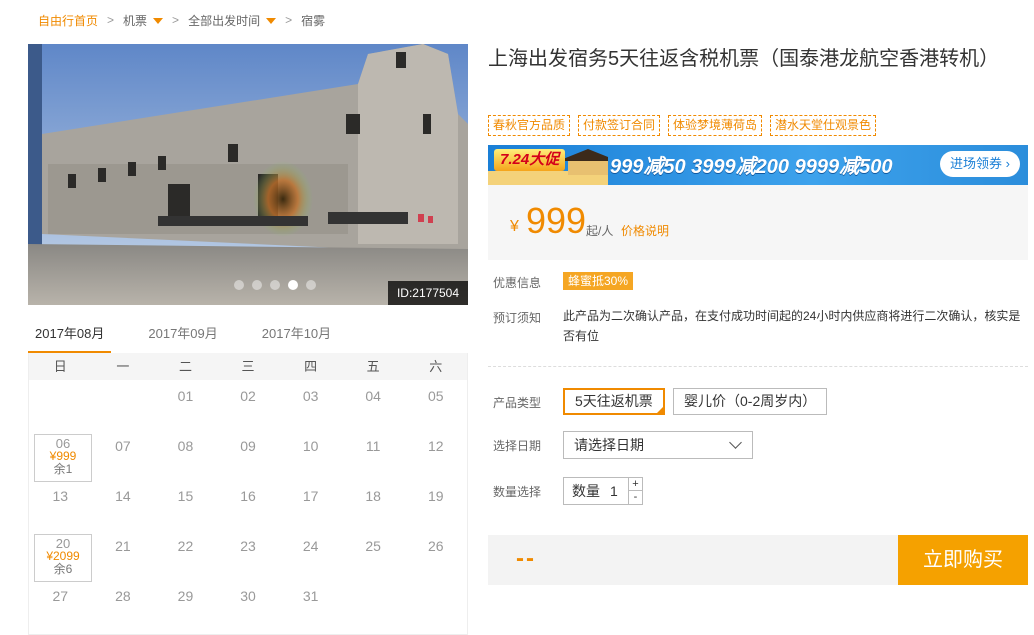  Describe the element at coordinates (310, 496) in the screenshot. I see `calendar-day: 17` at that location.